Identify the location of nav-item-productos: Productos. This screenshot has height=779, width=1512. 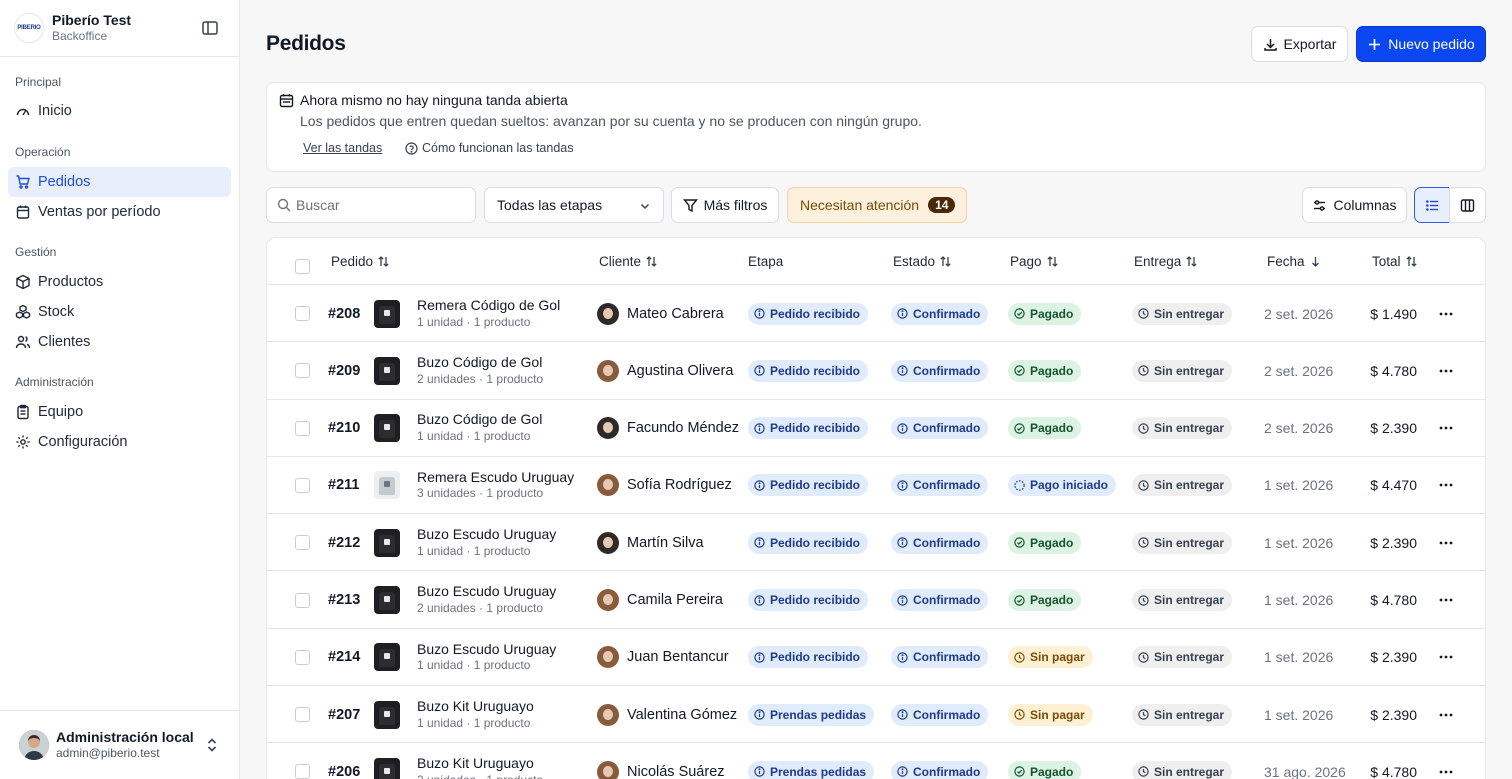
(119, 282).